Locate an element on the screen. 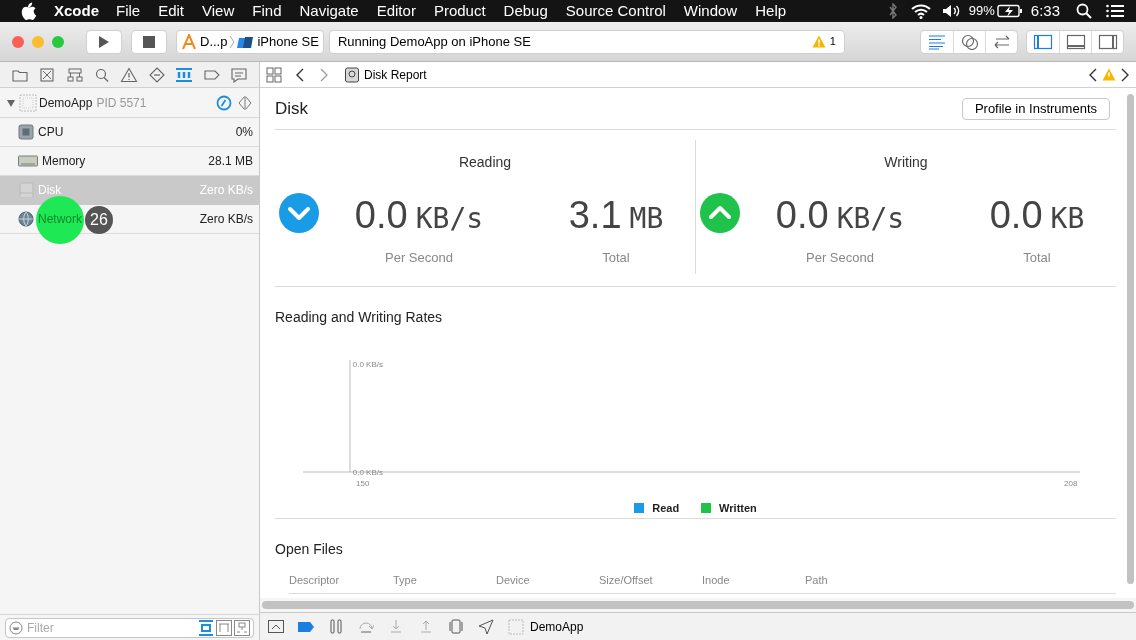  view-hierarchy-icon is located at coordinates (456, 626).